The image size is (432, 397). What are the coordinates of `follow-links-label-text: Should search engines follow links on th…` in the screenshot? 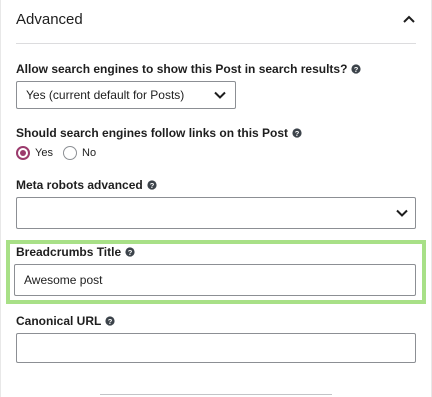 It's located at (152, 133).